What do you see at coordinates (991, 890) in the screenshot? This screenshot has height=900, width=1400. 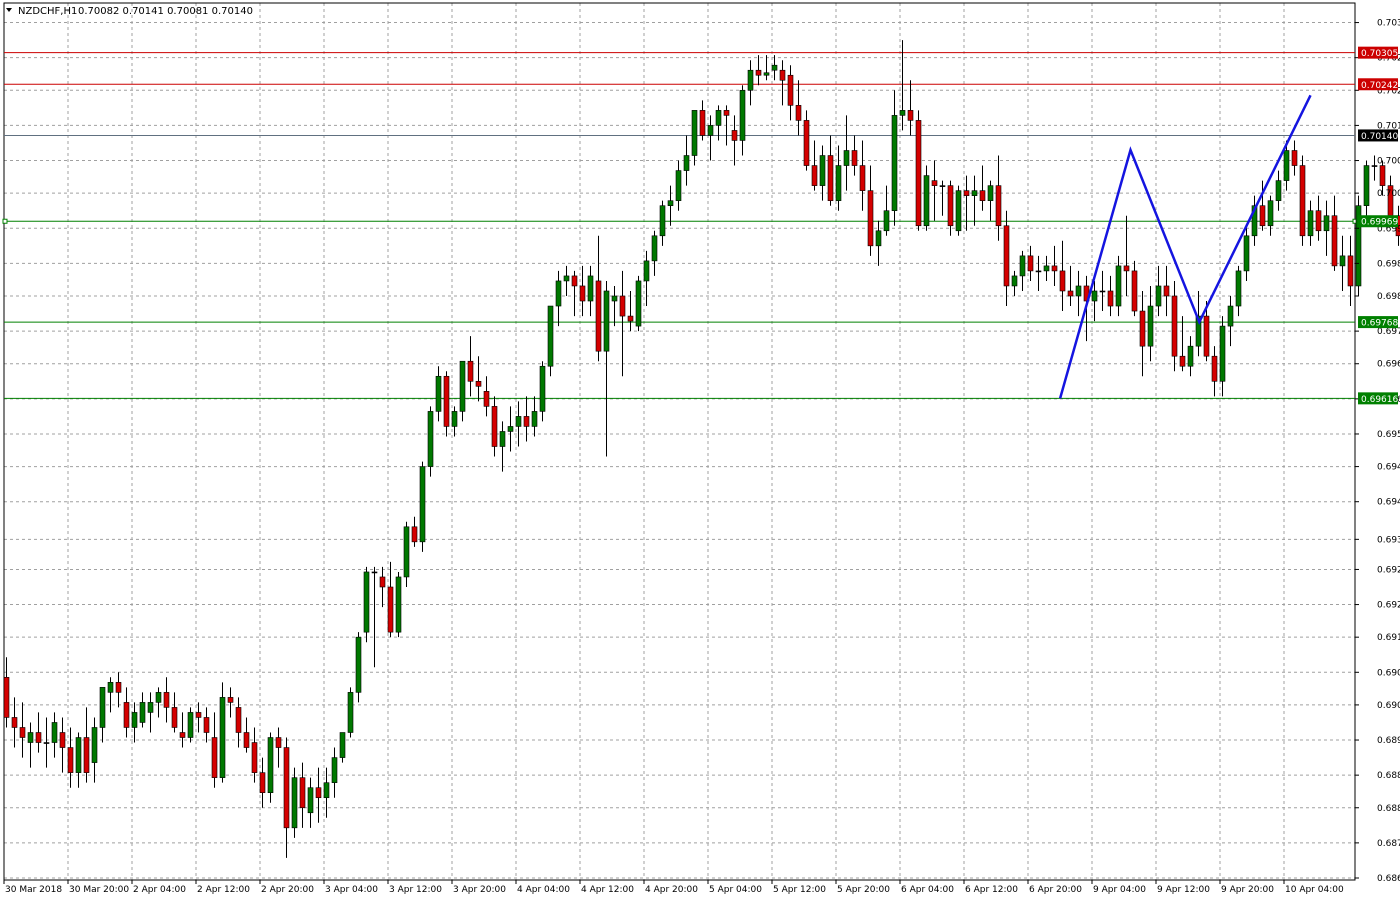 I see `time-tick-label: 6 Apr 12:00` at bounding box center [991, 890].